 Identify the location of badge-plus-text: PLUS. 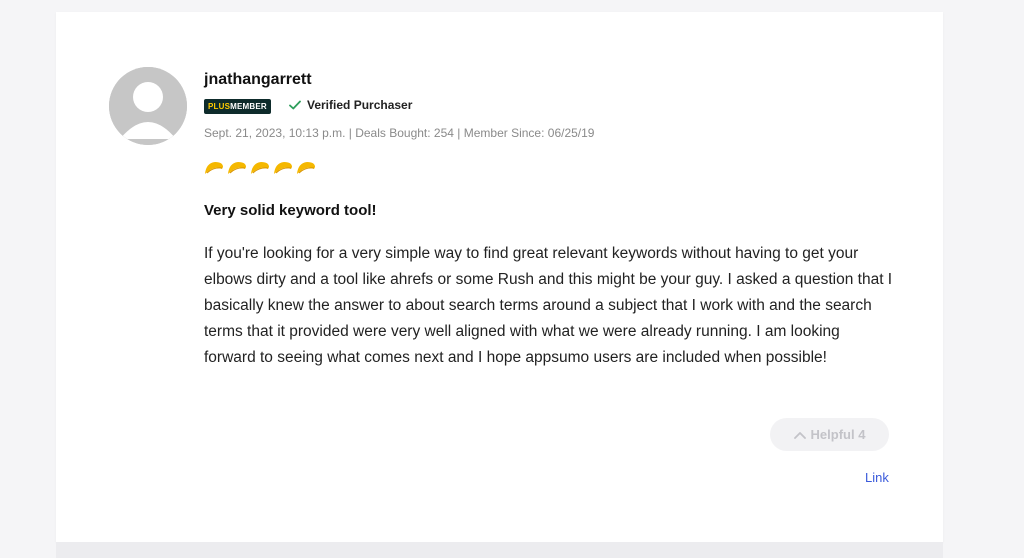
(219, 106).